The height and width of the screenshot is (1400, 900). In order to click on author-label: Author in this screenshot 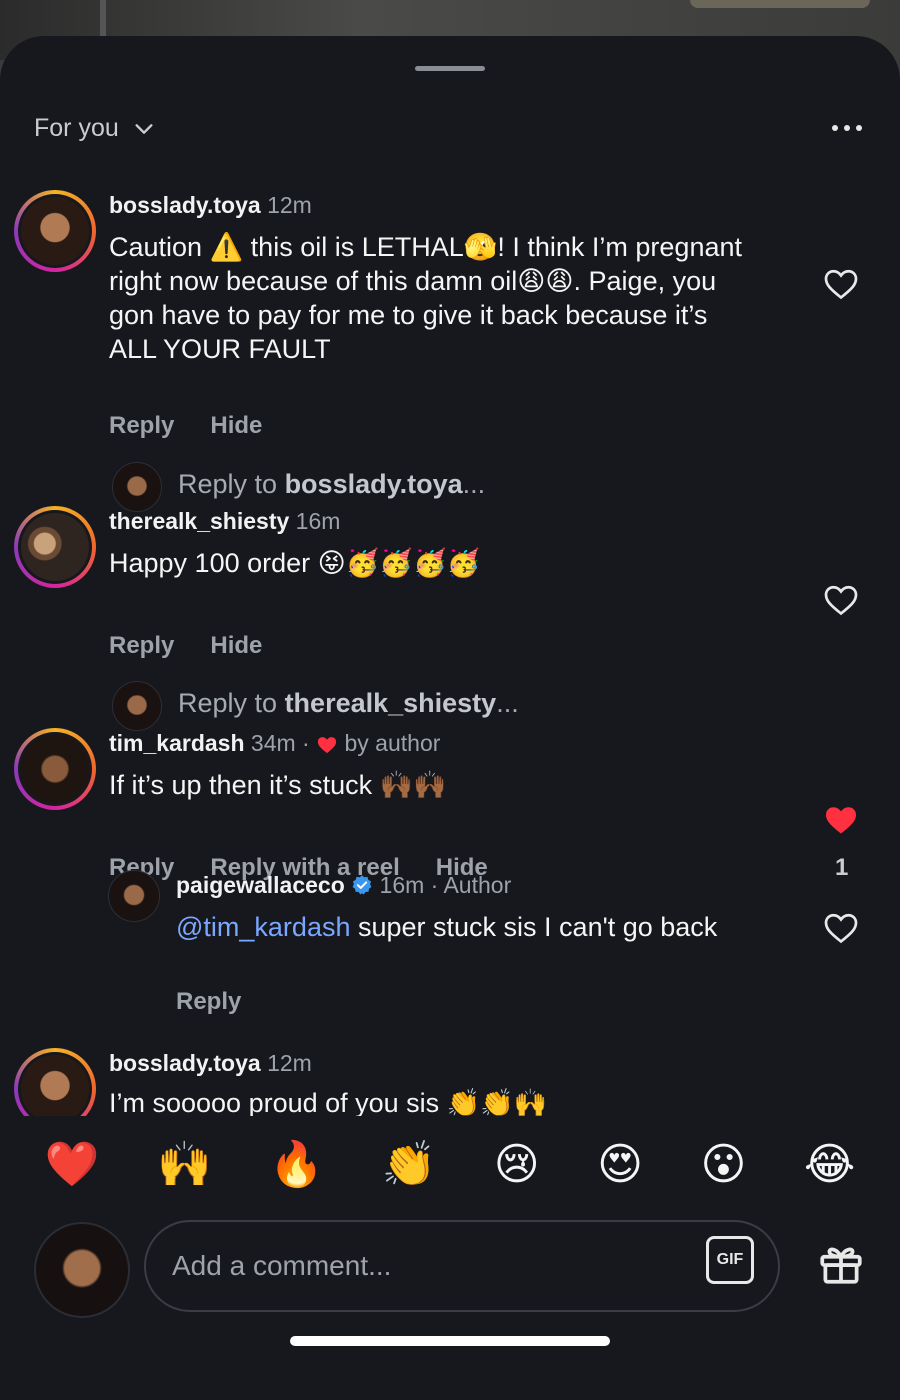, I will do `click(477, 885)`.